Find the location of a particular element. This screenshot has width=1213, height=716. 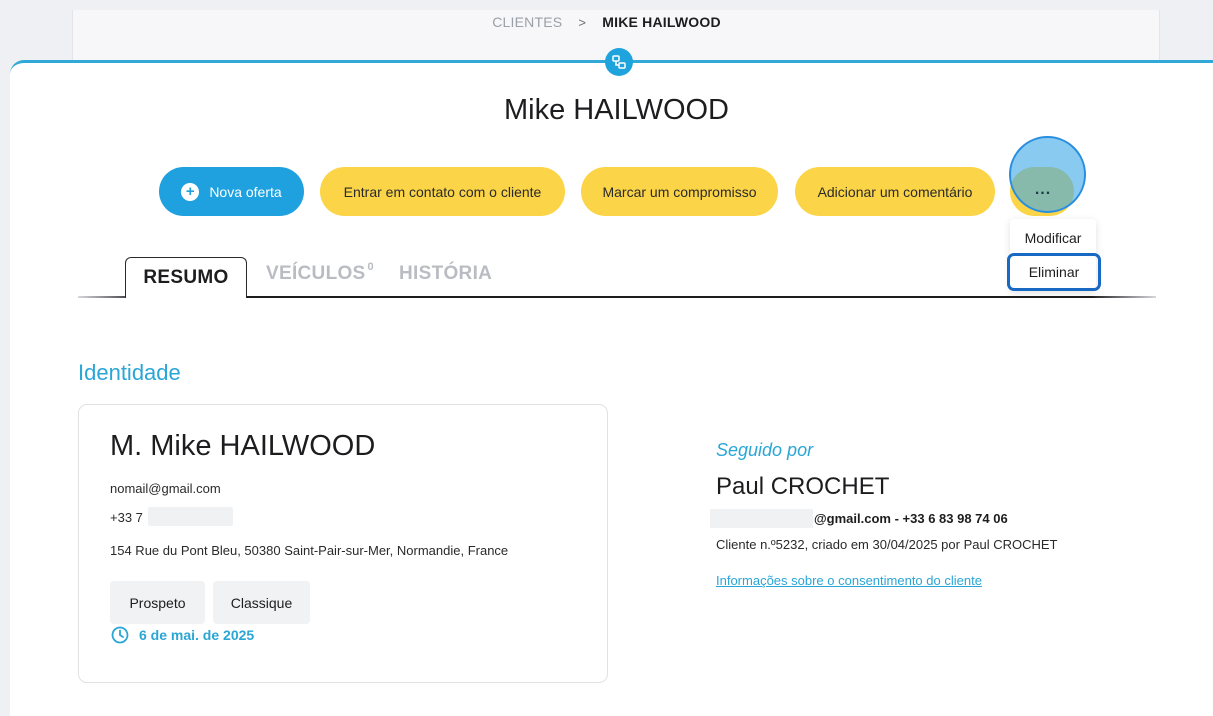

page-title: Mike HAILWOOD is located at coordinates (616, 110).